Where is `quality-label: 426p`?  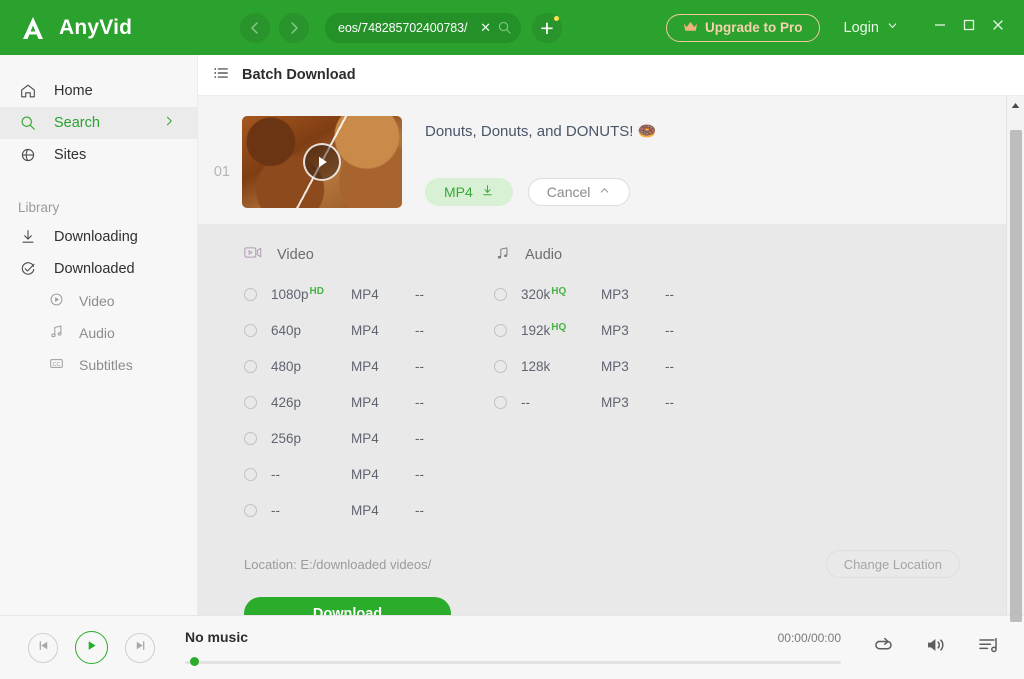 quality-label: 426p is located at coordinates (286, 402).